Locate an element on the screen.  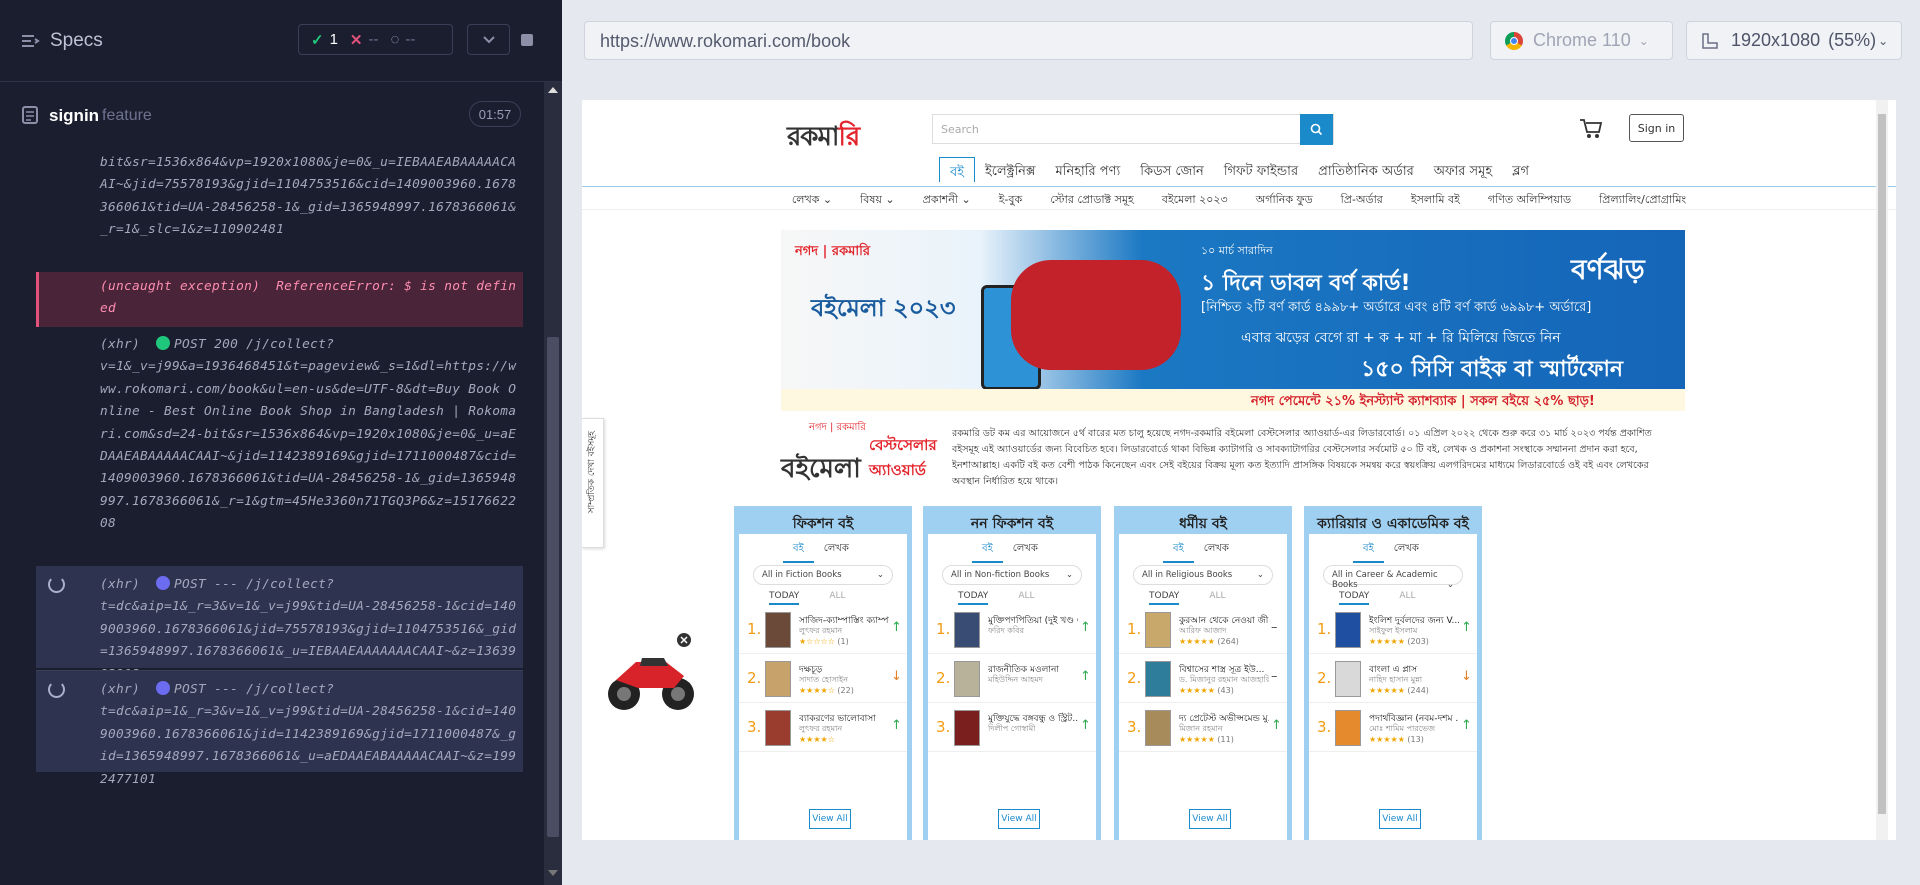
subnav-item: অর্গানিক ফুড is located at coordinates (1284, 198).